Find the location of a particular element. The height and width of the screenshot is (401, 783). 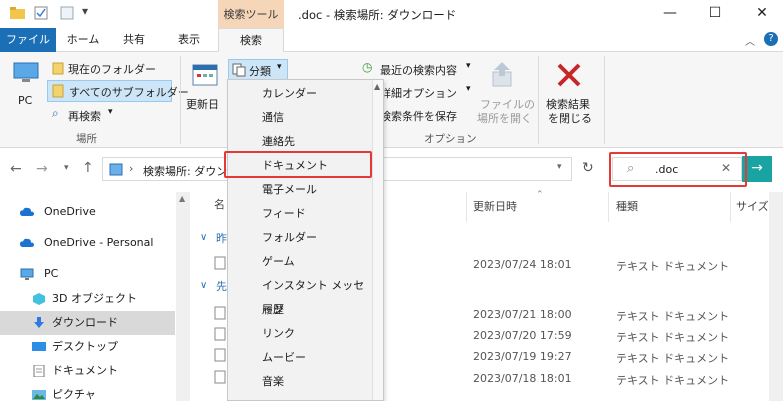

nav-label: ダウンロード is located at coordinates (85, 322).